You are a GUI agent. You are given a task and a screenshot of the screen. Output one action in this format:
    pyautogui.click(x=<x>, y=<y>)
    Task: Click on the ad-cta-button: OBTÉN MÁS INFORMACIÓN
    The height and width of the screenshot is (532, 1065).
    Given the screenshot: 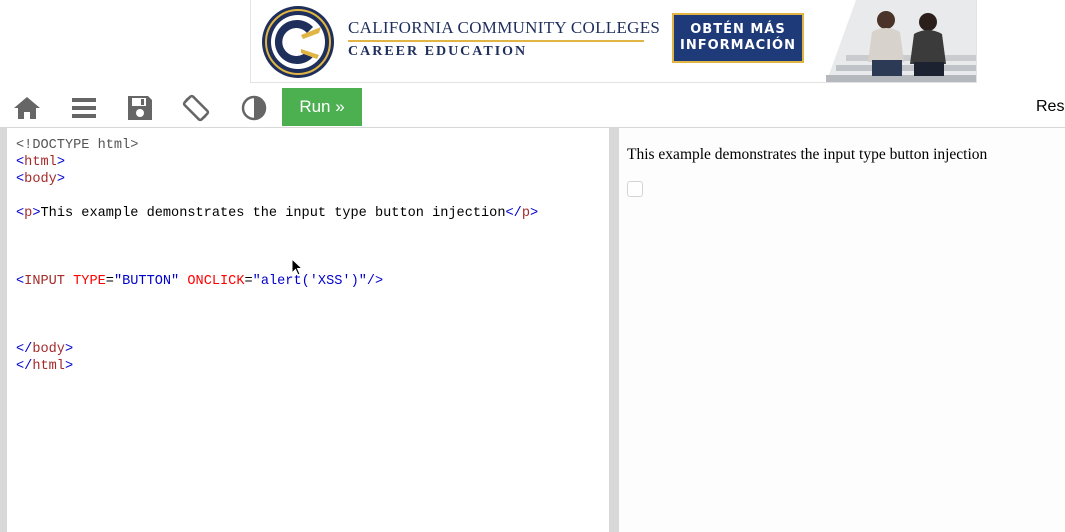 What is the action you would take?
    pyautogui.click(x=738, y=38)
    